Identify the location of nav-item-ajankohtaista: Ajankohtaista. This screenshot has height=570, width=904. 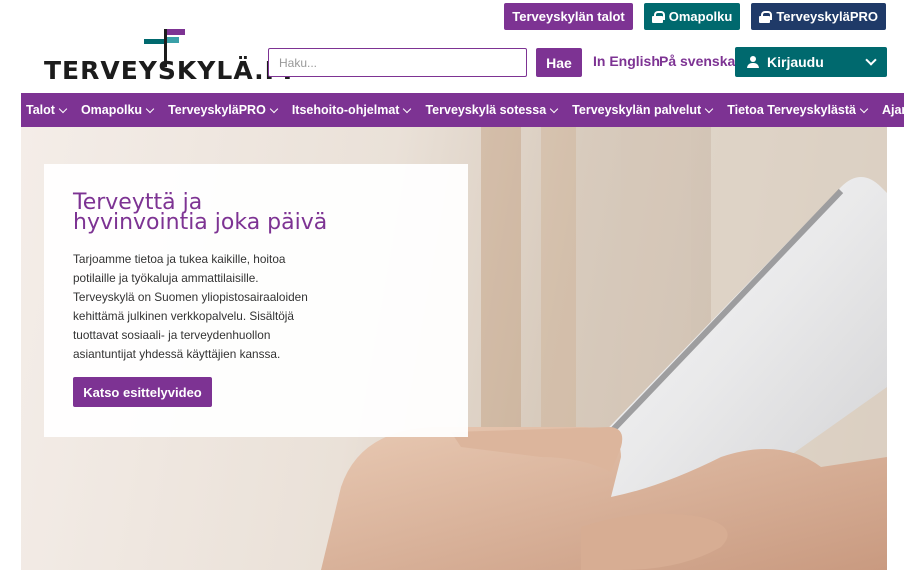
(889, 110).